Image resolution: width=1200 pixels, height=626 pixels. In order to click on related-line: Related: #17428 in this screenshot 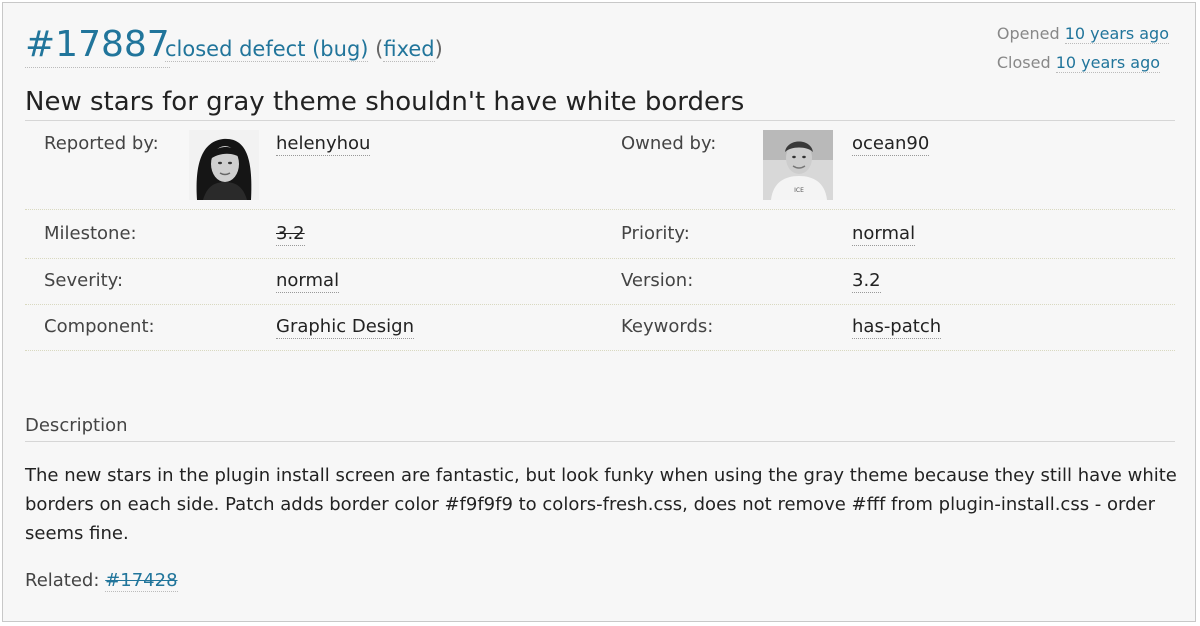, I will do `click(101, 581)`.